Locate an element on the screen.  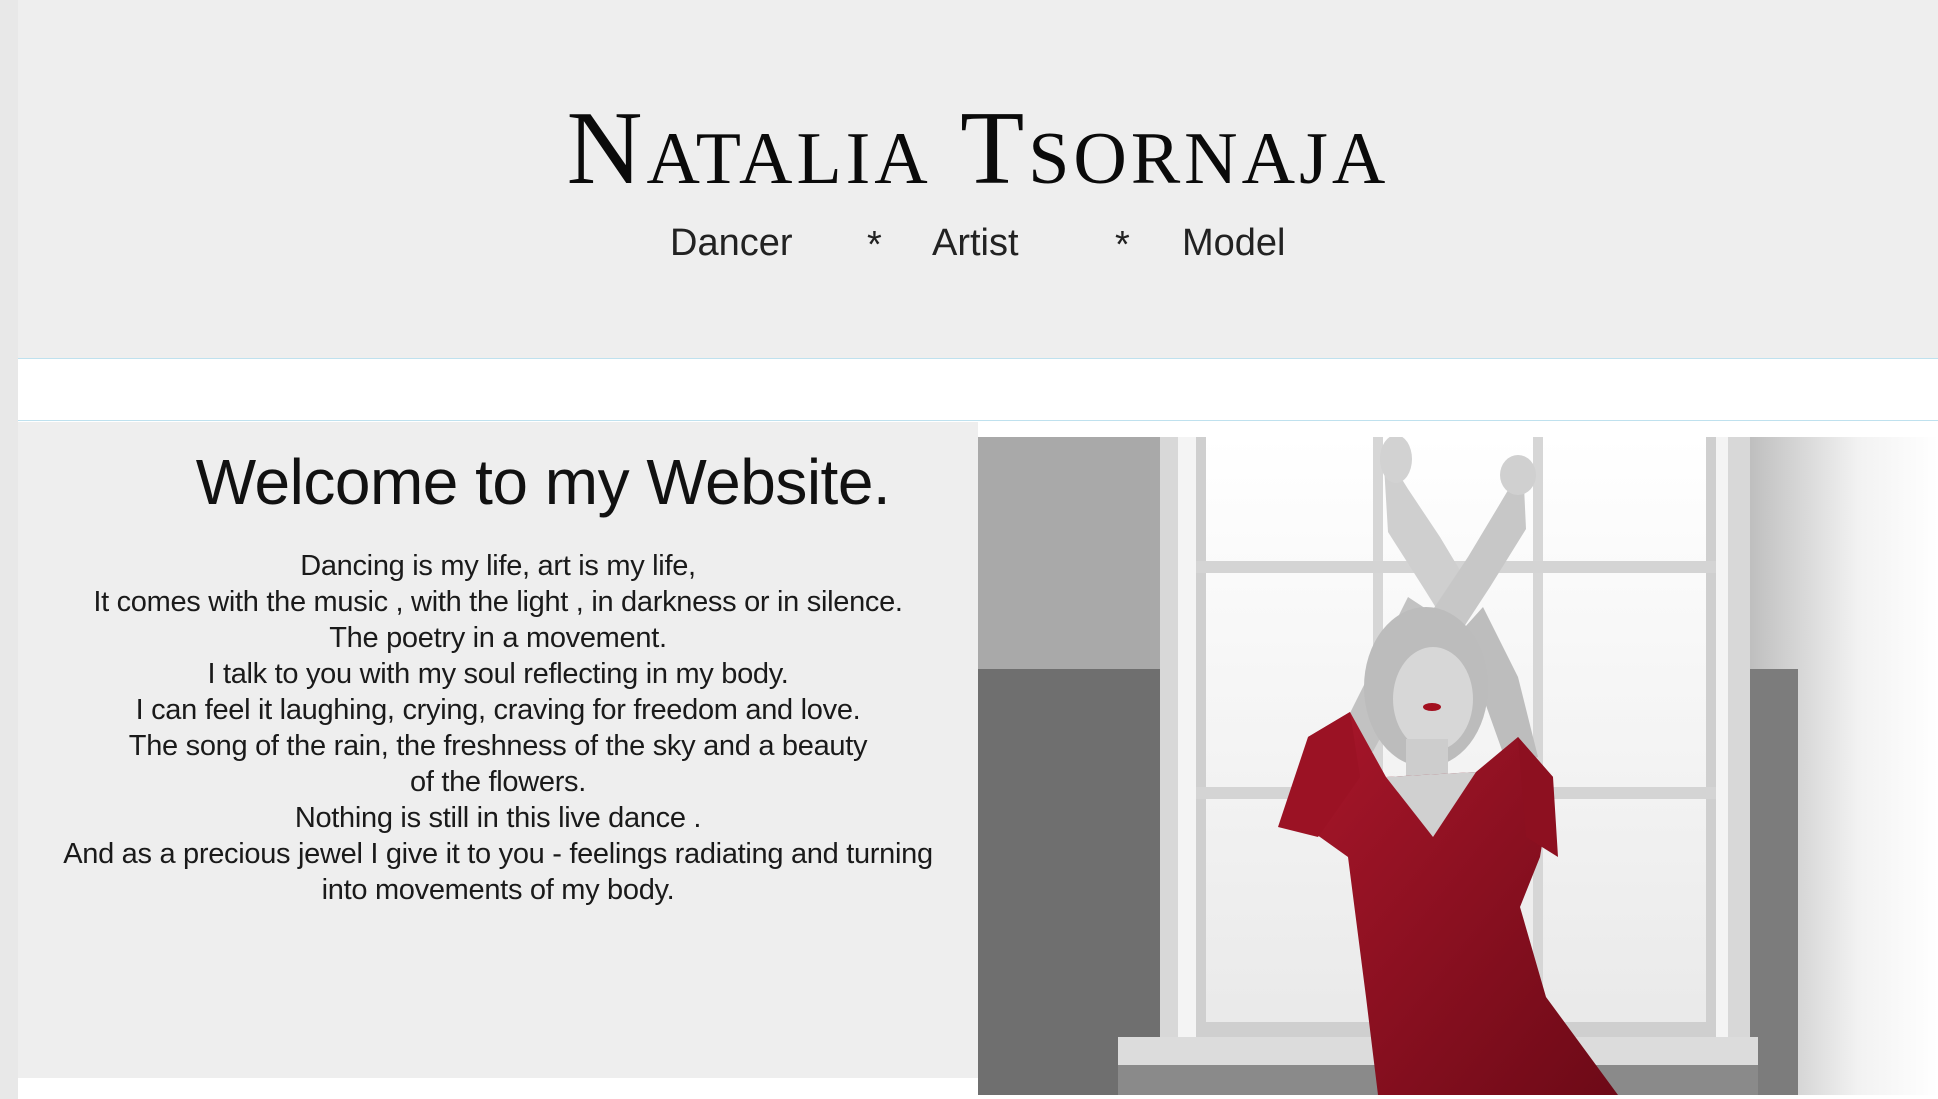
poem-line: Nothing is still in this live dance . is located at coordinates (498, 818).